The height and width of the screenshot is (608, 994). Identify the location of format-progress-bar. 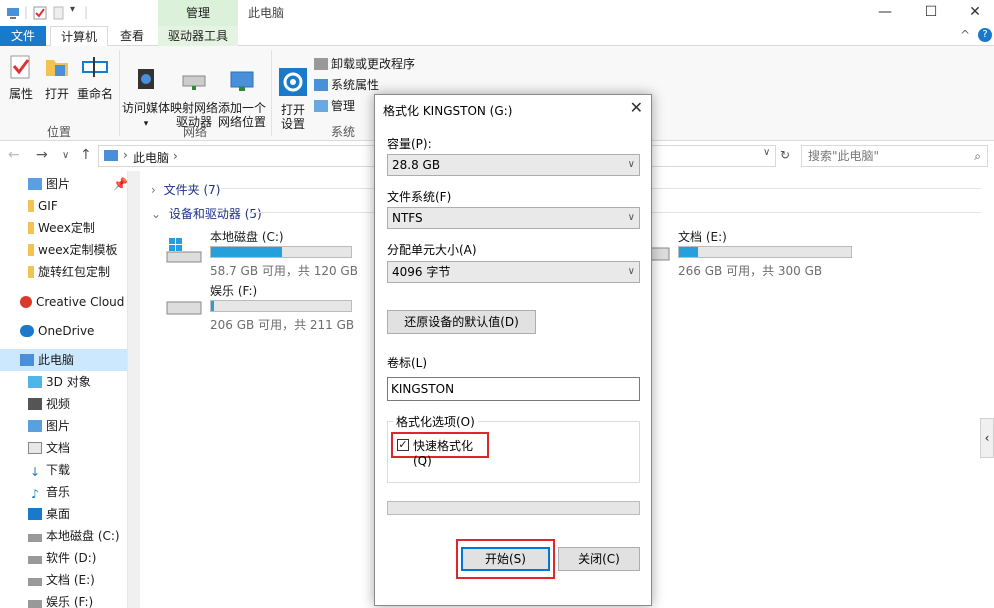
(513, 508).